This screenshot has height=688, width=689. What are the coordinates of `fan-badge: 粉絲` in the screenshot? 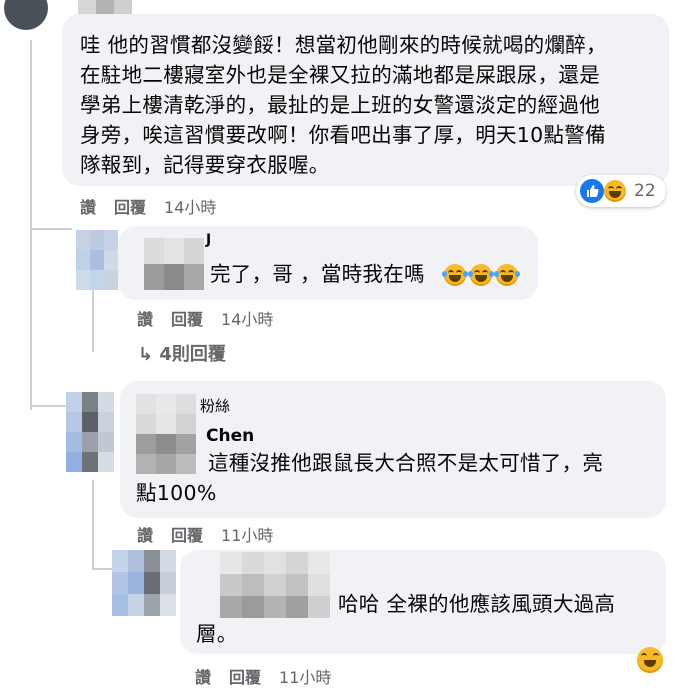 It's located at (215, 406).